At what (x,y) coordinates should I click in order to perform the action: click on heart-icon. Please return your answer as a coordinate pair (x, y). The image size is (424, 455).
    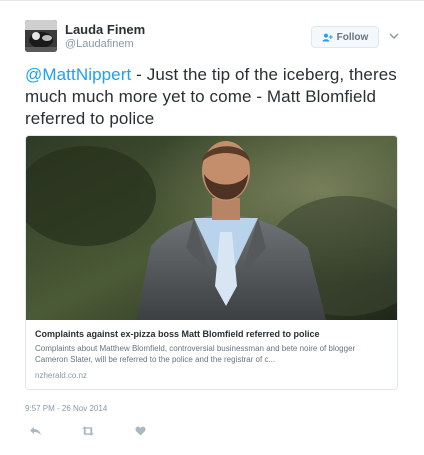
    Looking at the image, I should click on (140, 431).